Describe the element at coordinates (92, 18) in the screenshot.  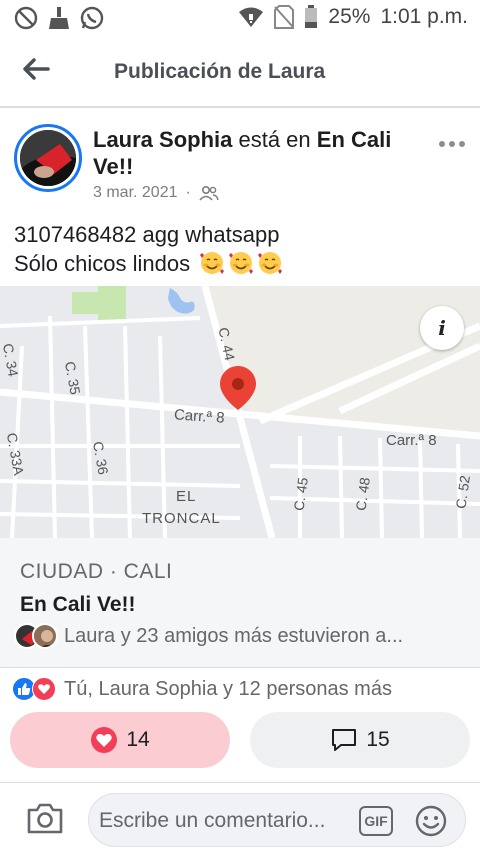
I see `whatsapp-icon` at that location.